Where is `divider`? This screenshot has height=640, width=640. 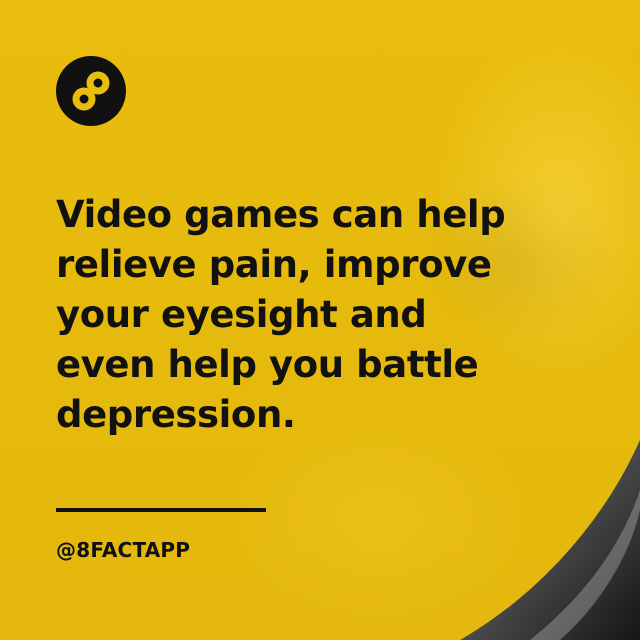
divider is located at coordinates (161, 510).